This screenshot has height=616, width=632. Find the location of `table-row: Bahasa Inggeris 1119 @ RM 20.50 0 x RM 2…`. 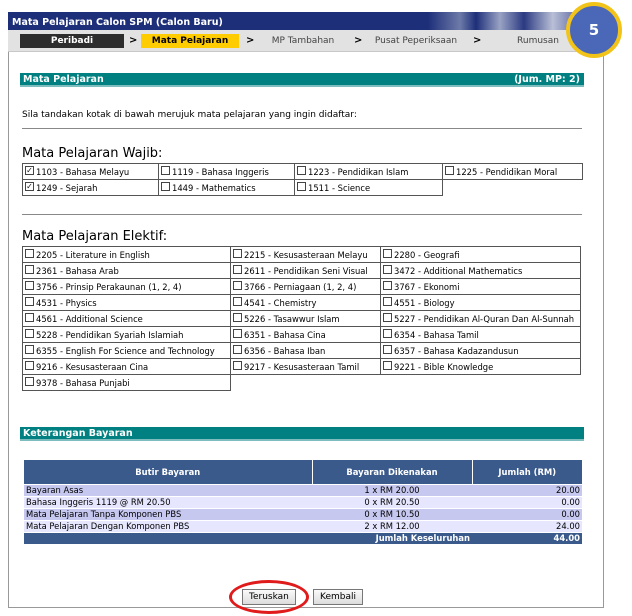

table-row: Bahasa Inggeris 1119 @ RM 20.50 0 x RM 2… is located at coordinates (303, 501).